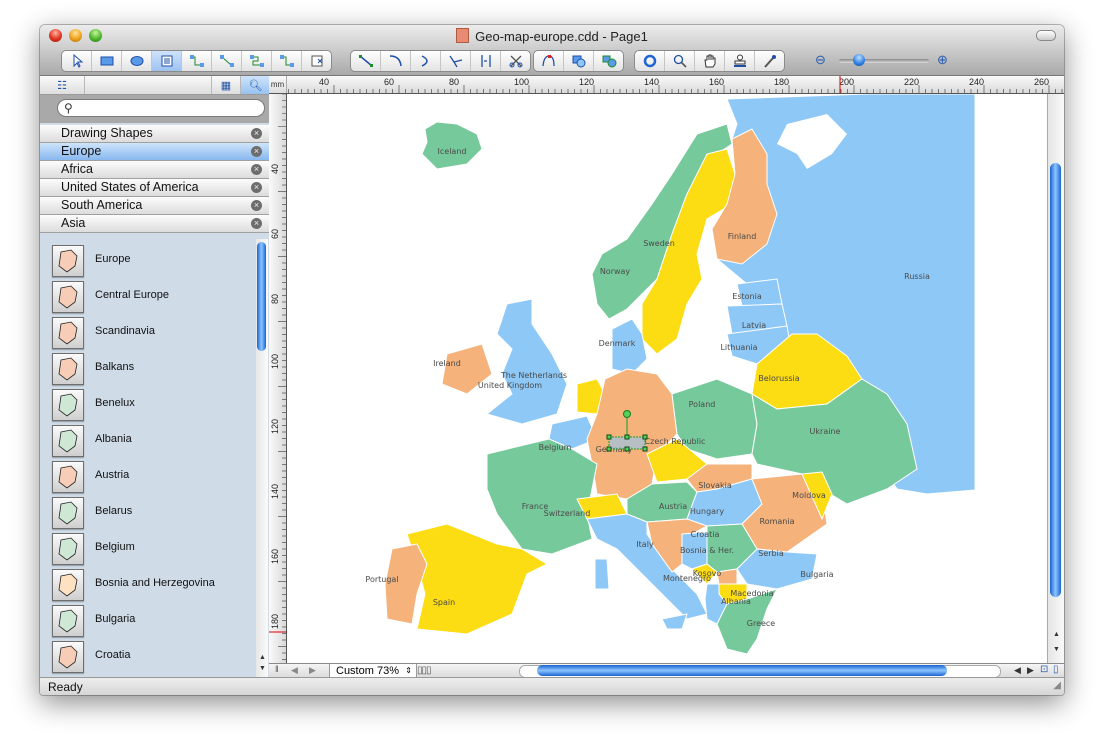 The height and width of the screenshot is (750, 1104). Describe the element at coordinates (366, 61) in the screenshot. I see `line-icon` at that location.